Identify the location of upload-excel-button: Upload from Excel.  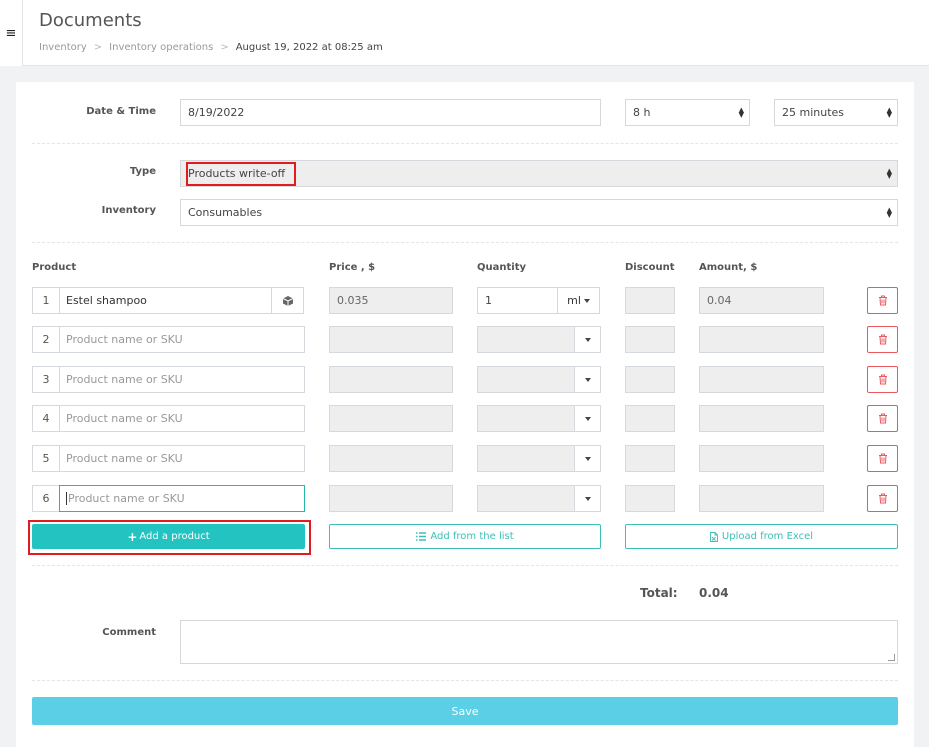
(761, 536).